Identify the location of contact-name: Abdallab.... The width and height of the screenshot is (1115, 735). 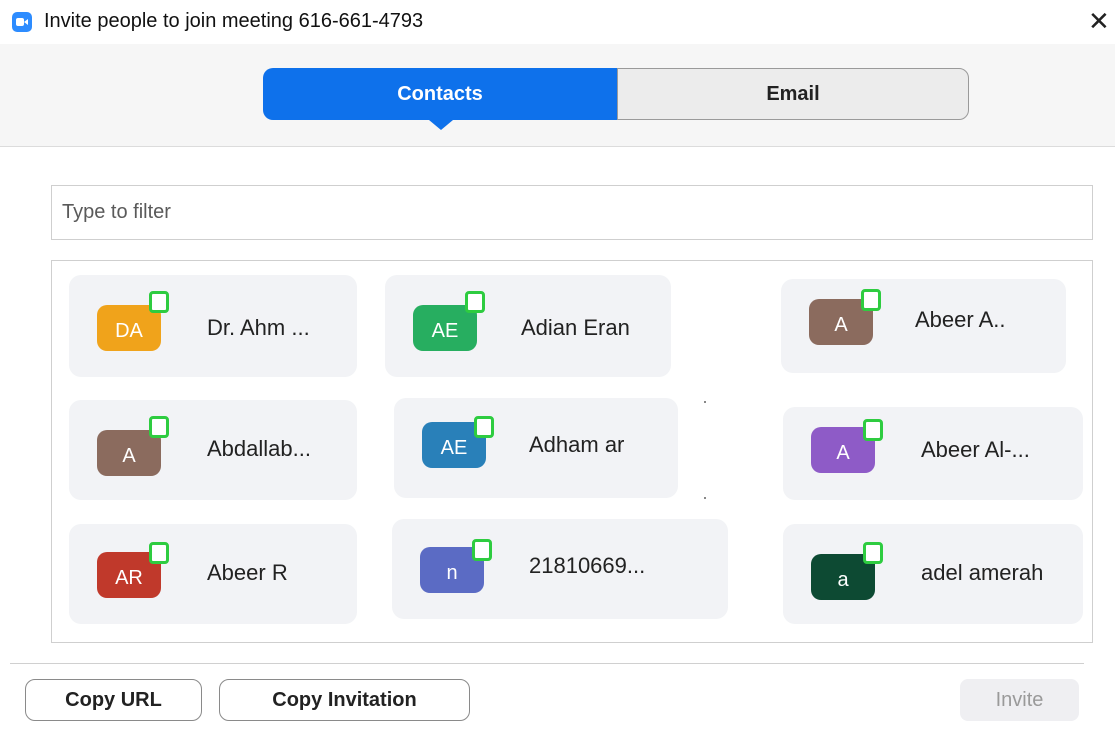
(259, 448).